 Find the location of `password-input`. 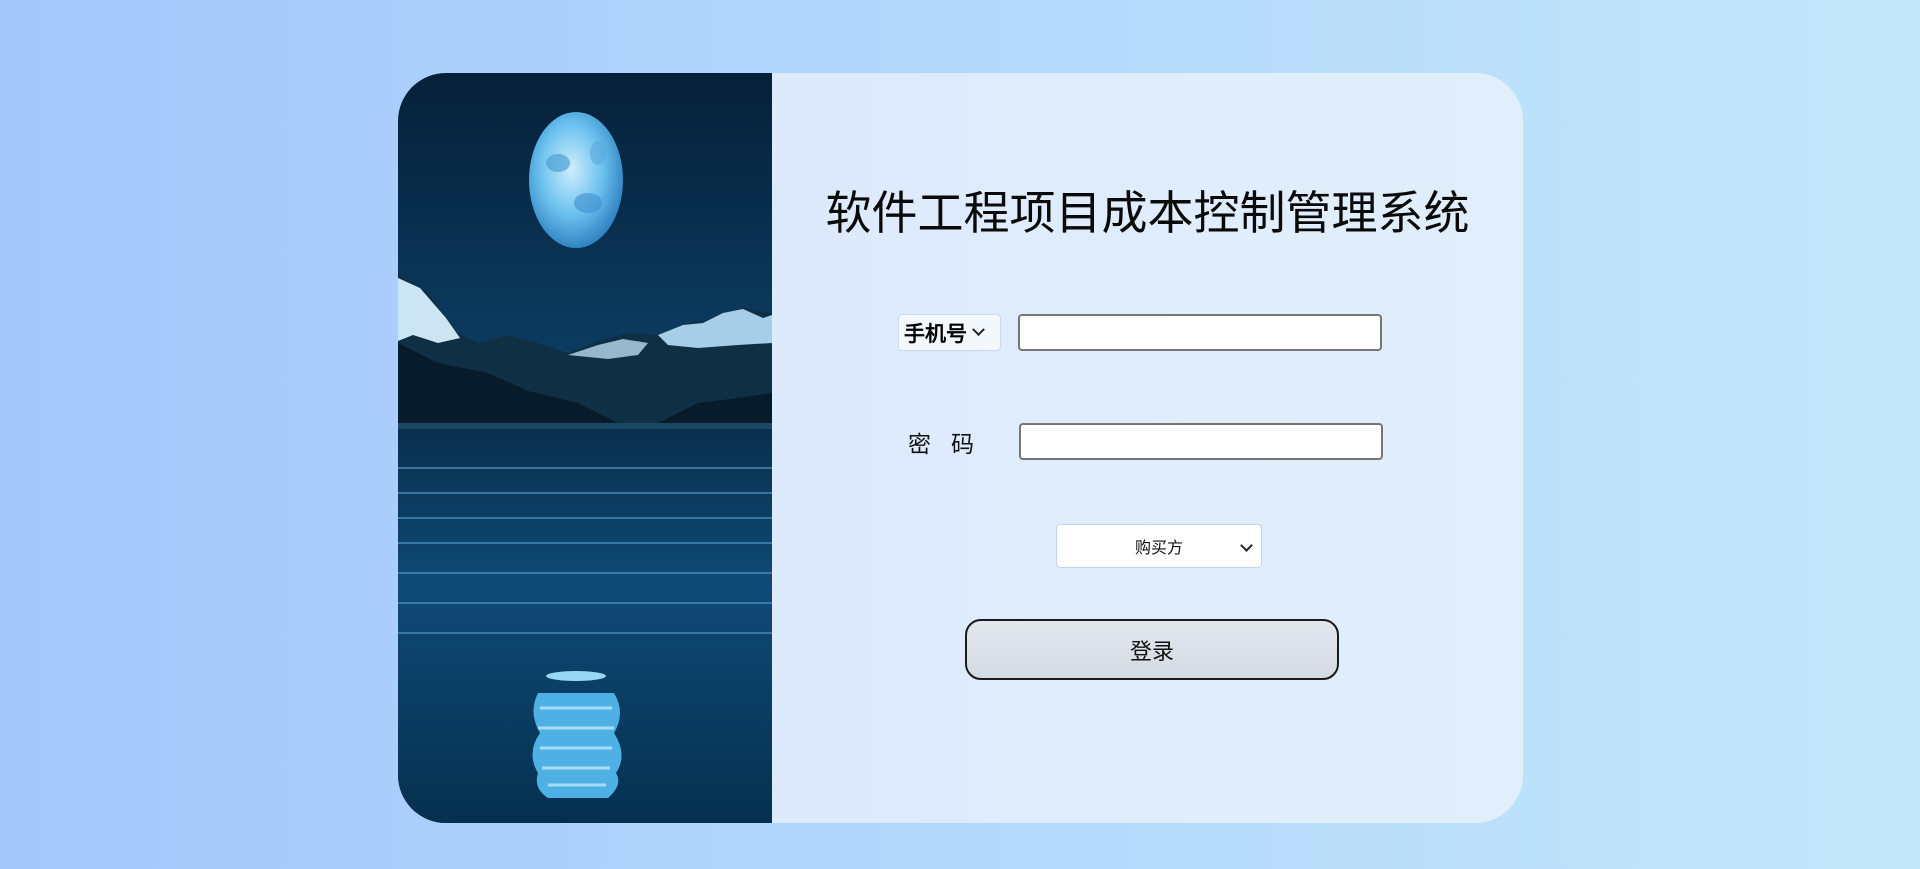

password-input is located at coordinates (1201, 441).